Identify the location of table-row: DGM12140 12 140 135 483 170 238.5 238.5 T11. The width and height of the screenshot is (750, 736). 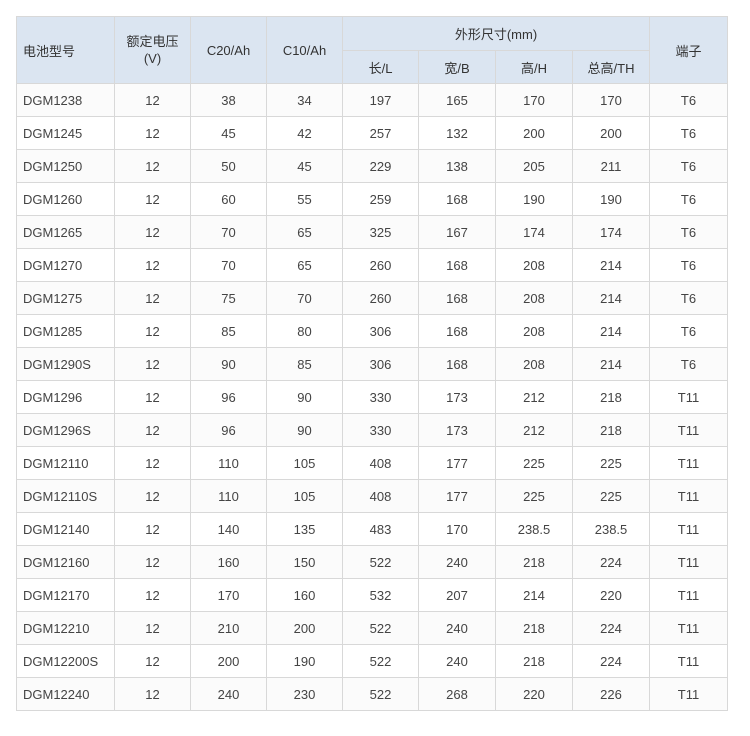
(372, 529).